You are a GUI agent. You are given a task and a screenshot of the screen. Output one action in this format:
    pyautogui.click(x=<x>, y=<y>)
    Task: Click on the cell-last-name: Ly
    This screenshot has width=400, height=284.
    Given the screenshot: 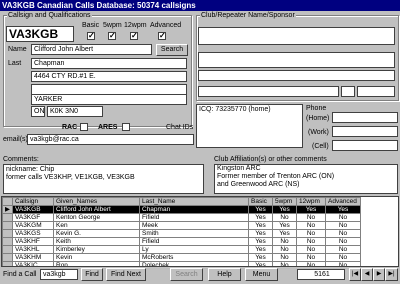 What is the action you would take?
    pyautogui.click(x=194, y=249)
    